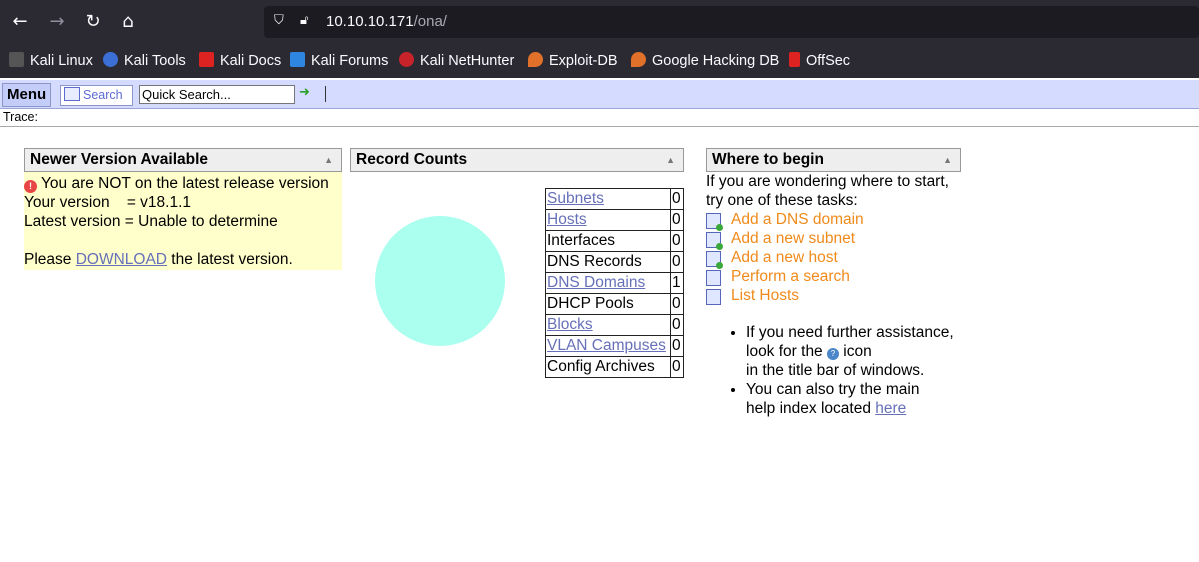 The height and width of the screenshot is (562, 1199). What do you see at coordinates (430, 21) in the screenshot?
I see `url-path: /ona/` at bounding box center [430, 21].